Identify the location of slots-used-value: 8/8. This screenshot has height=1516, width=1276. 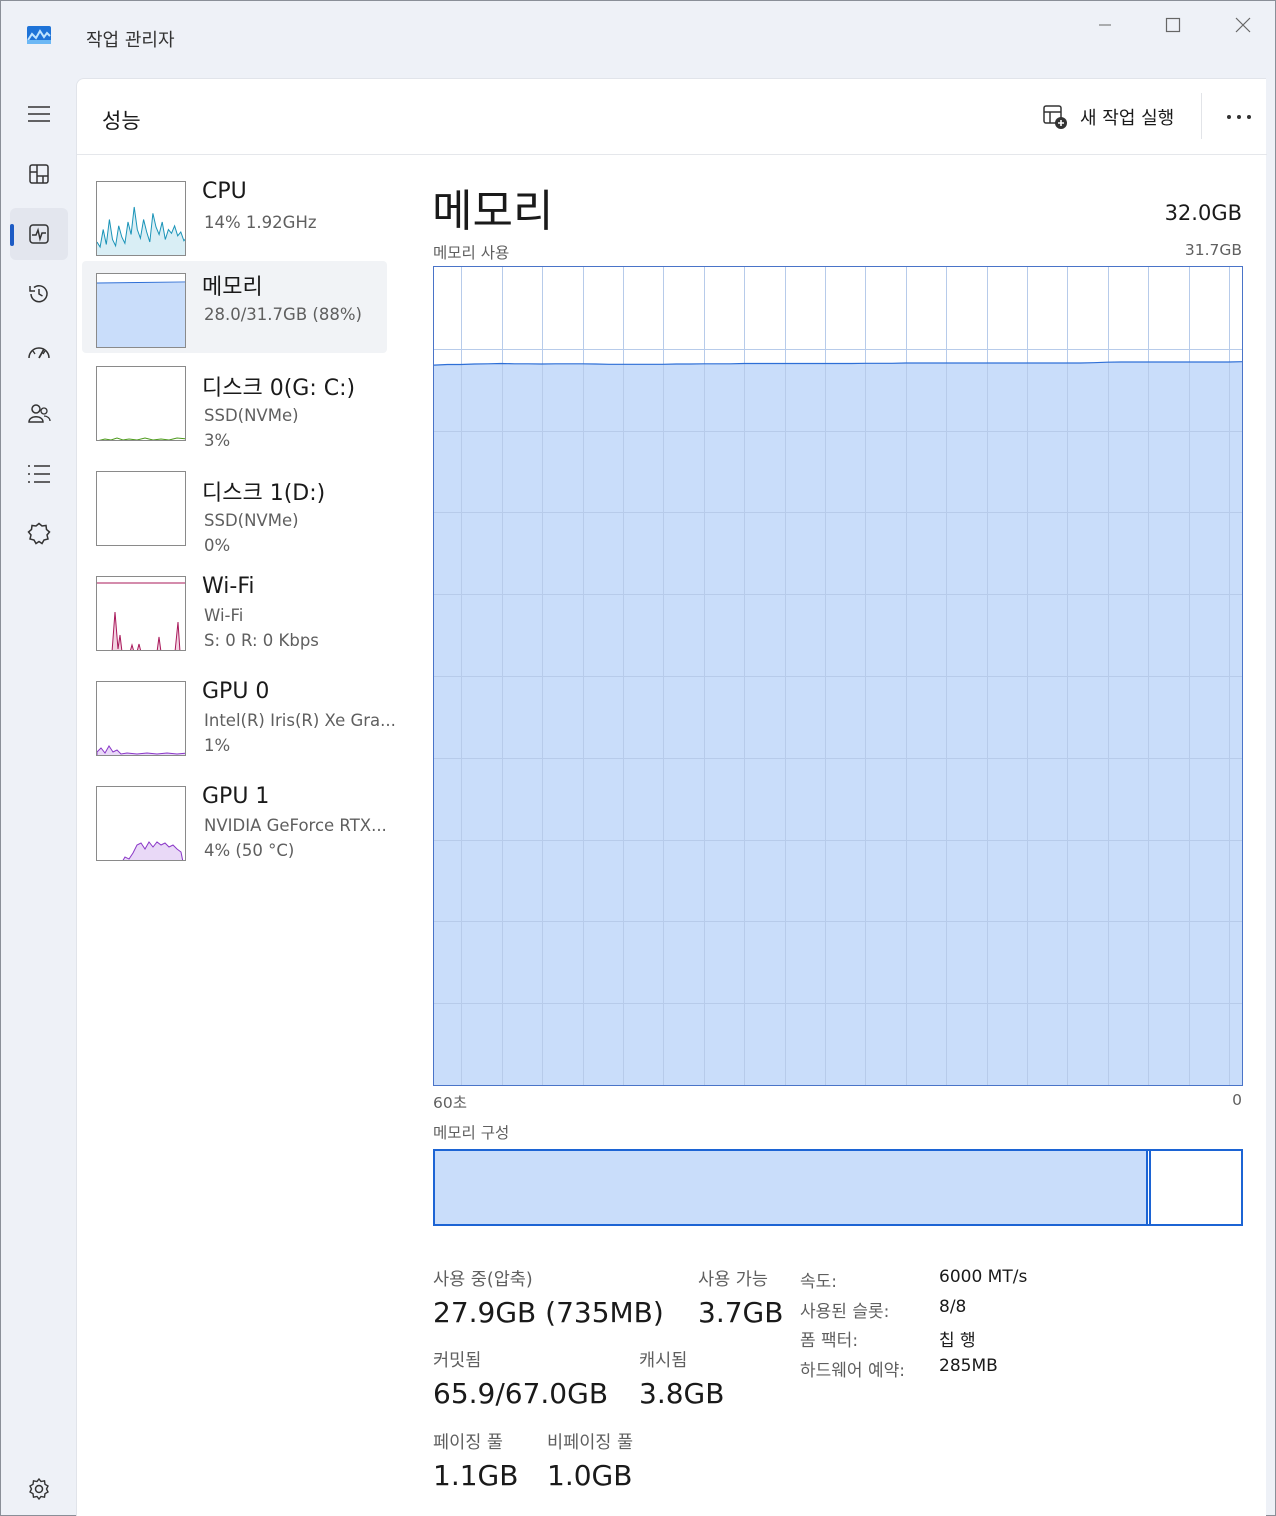
(953, 1307).